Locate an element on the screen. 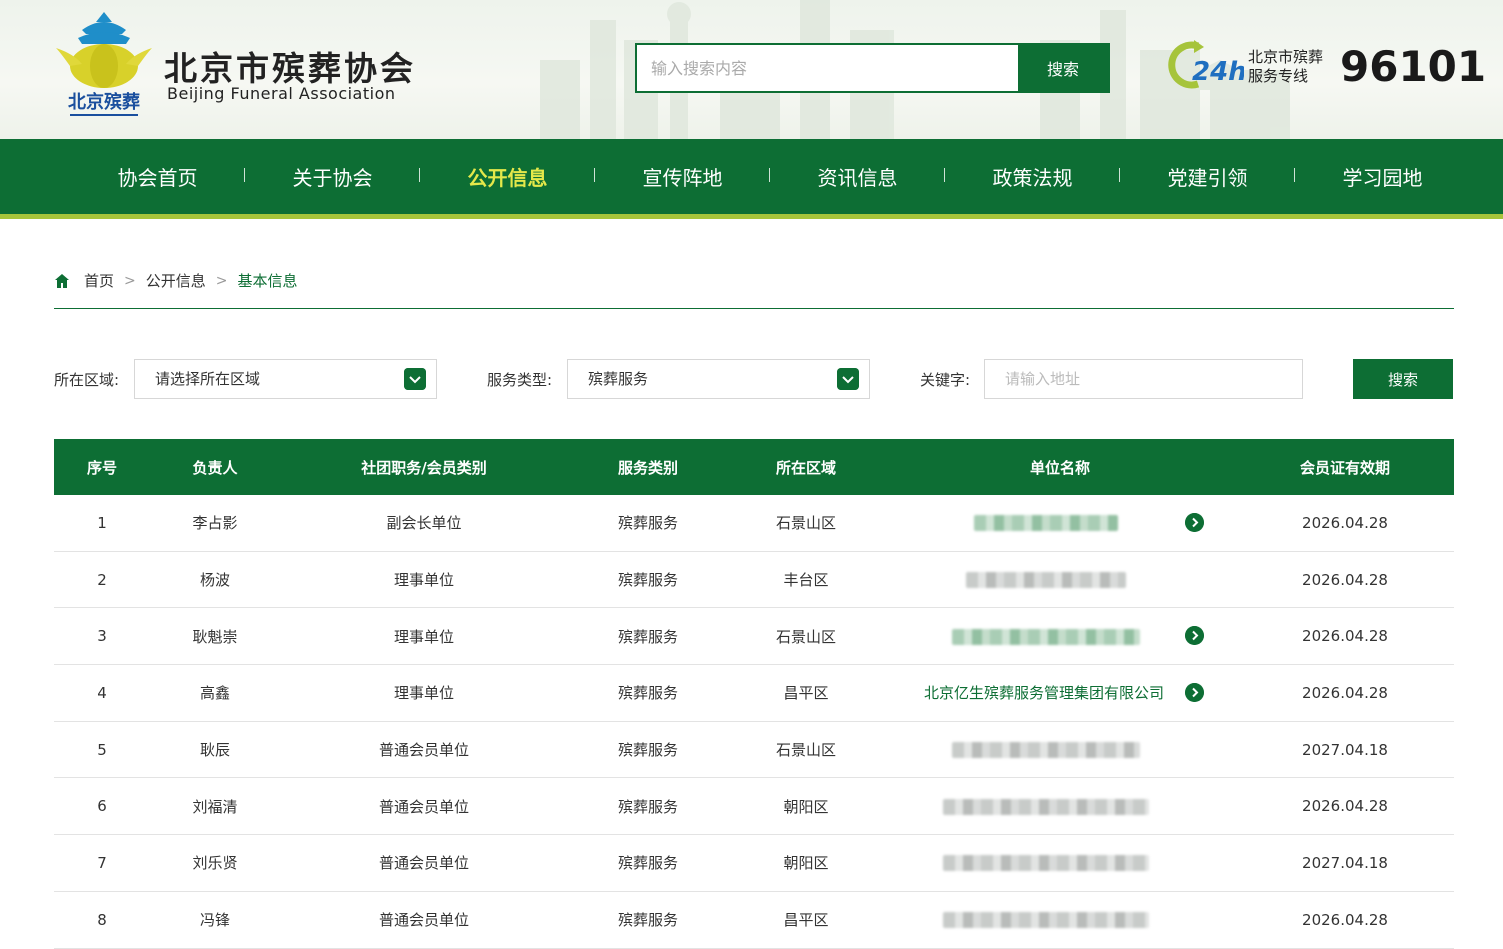 This screenshot has width=1503, height=949. logo-title-en: Beijing Funeral Association is located at coordinates (281, 93).